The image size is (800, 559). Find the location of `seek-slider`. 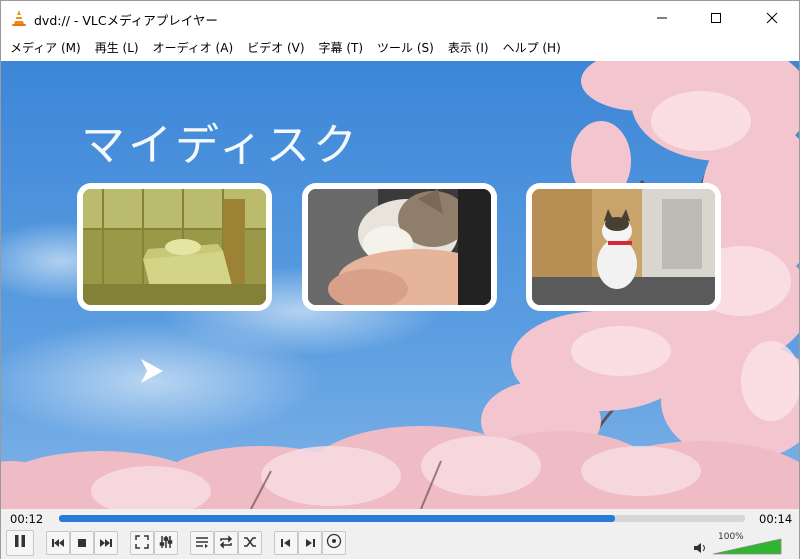

seek-slider is located at coordinates (402, 518).